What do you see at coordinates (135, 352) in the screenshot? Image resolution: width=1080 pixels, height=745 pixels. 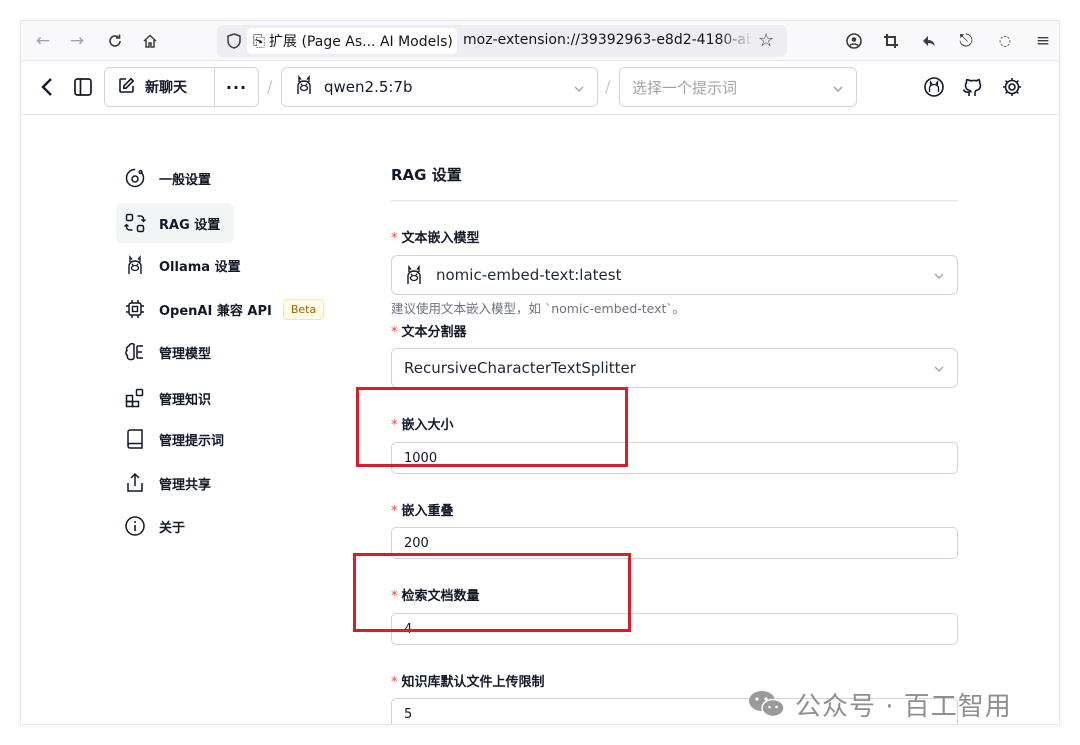 I see `brain-icon` at bounding box center [135, 352].